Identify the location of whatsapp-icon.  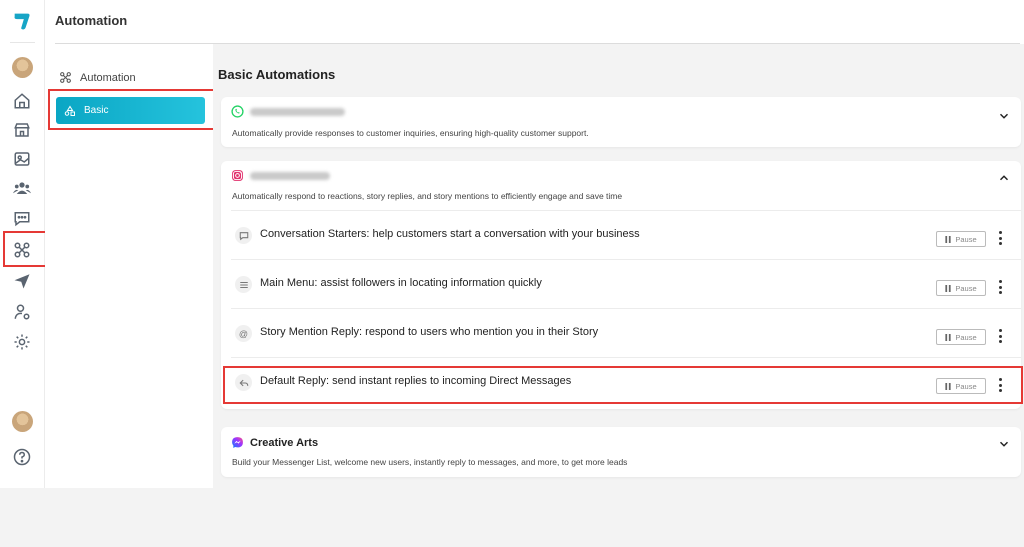
(237, 111).